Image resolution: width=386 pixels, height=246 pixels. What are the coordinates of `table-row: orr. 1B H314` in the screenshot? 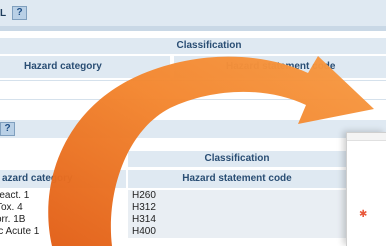 It's located at (173, 220).